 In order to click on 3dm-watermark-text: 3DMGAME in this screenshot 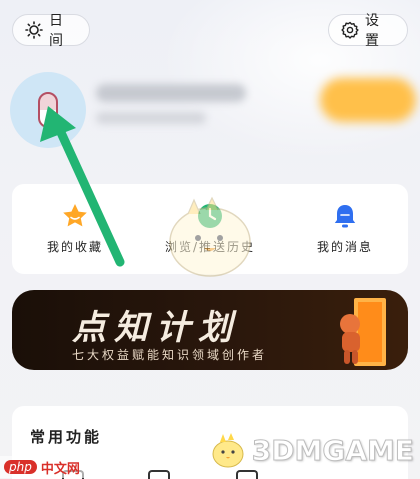, I will do `click(332, 450)`.